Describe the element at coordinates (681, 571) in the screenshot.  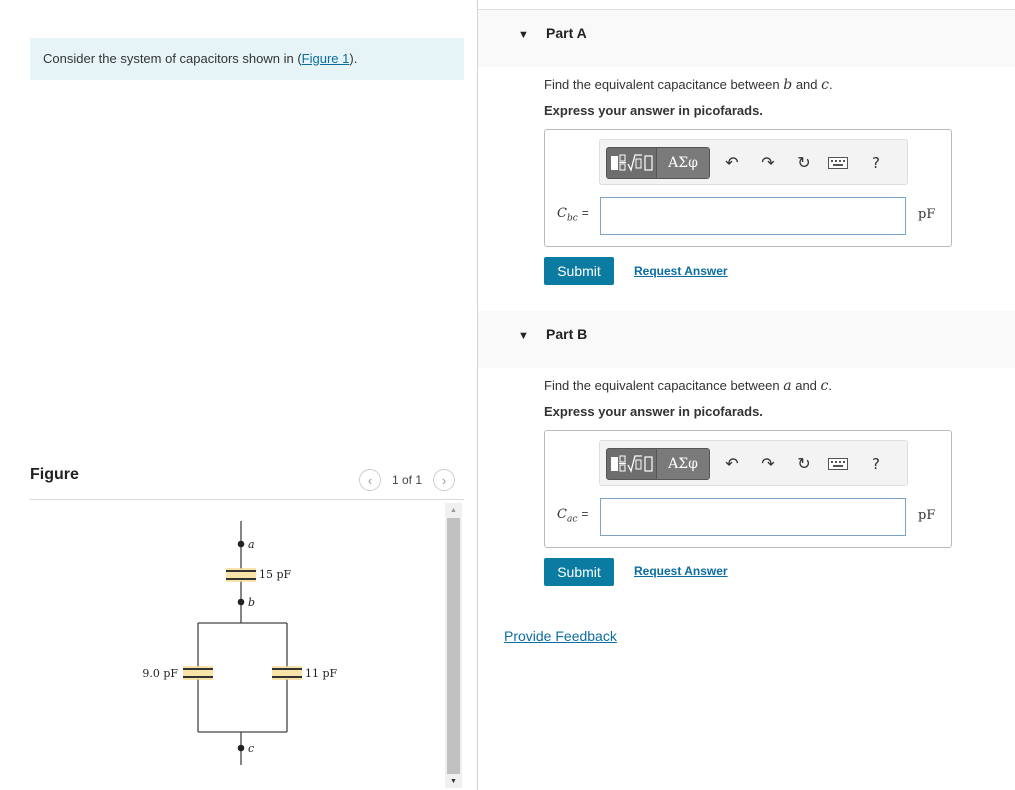
I see `part-b-request-answer-link: Request Answer` at that location.